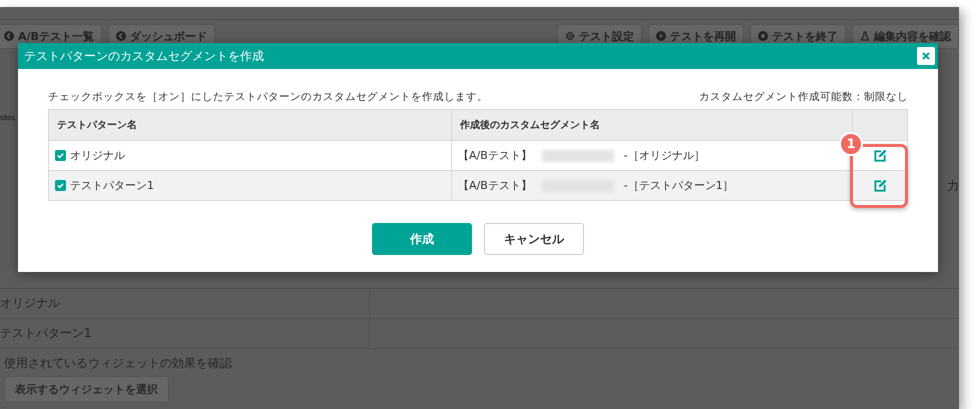  Describe the element at coordinates (97, 155) in the screenshot. I see `pattern-name: オリジナル` at that location.